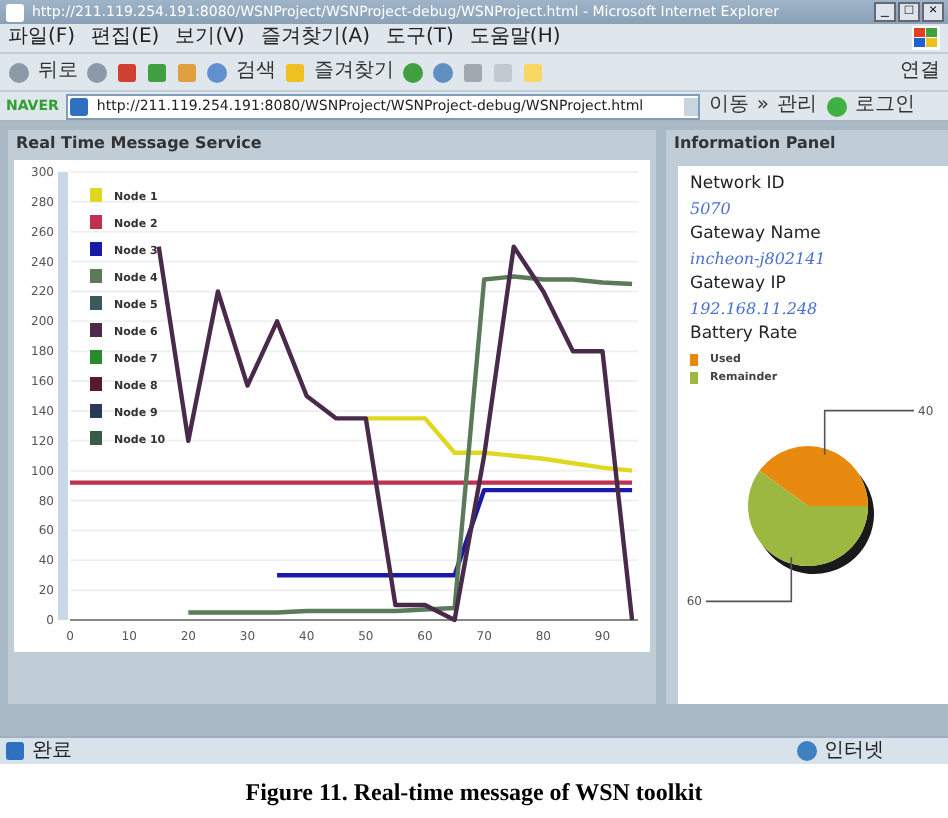 The height and width of the screenshot is (818, 948). Describe the element at coordinates (474, 792) in the screenshot. I see `figure-caption: Figure 11. Real-time message of WSN toolkit` at that location.